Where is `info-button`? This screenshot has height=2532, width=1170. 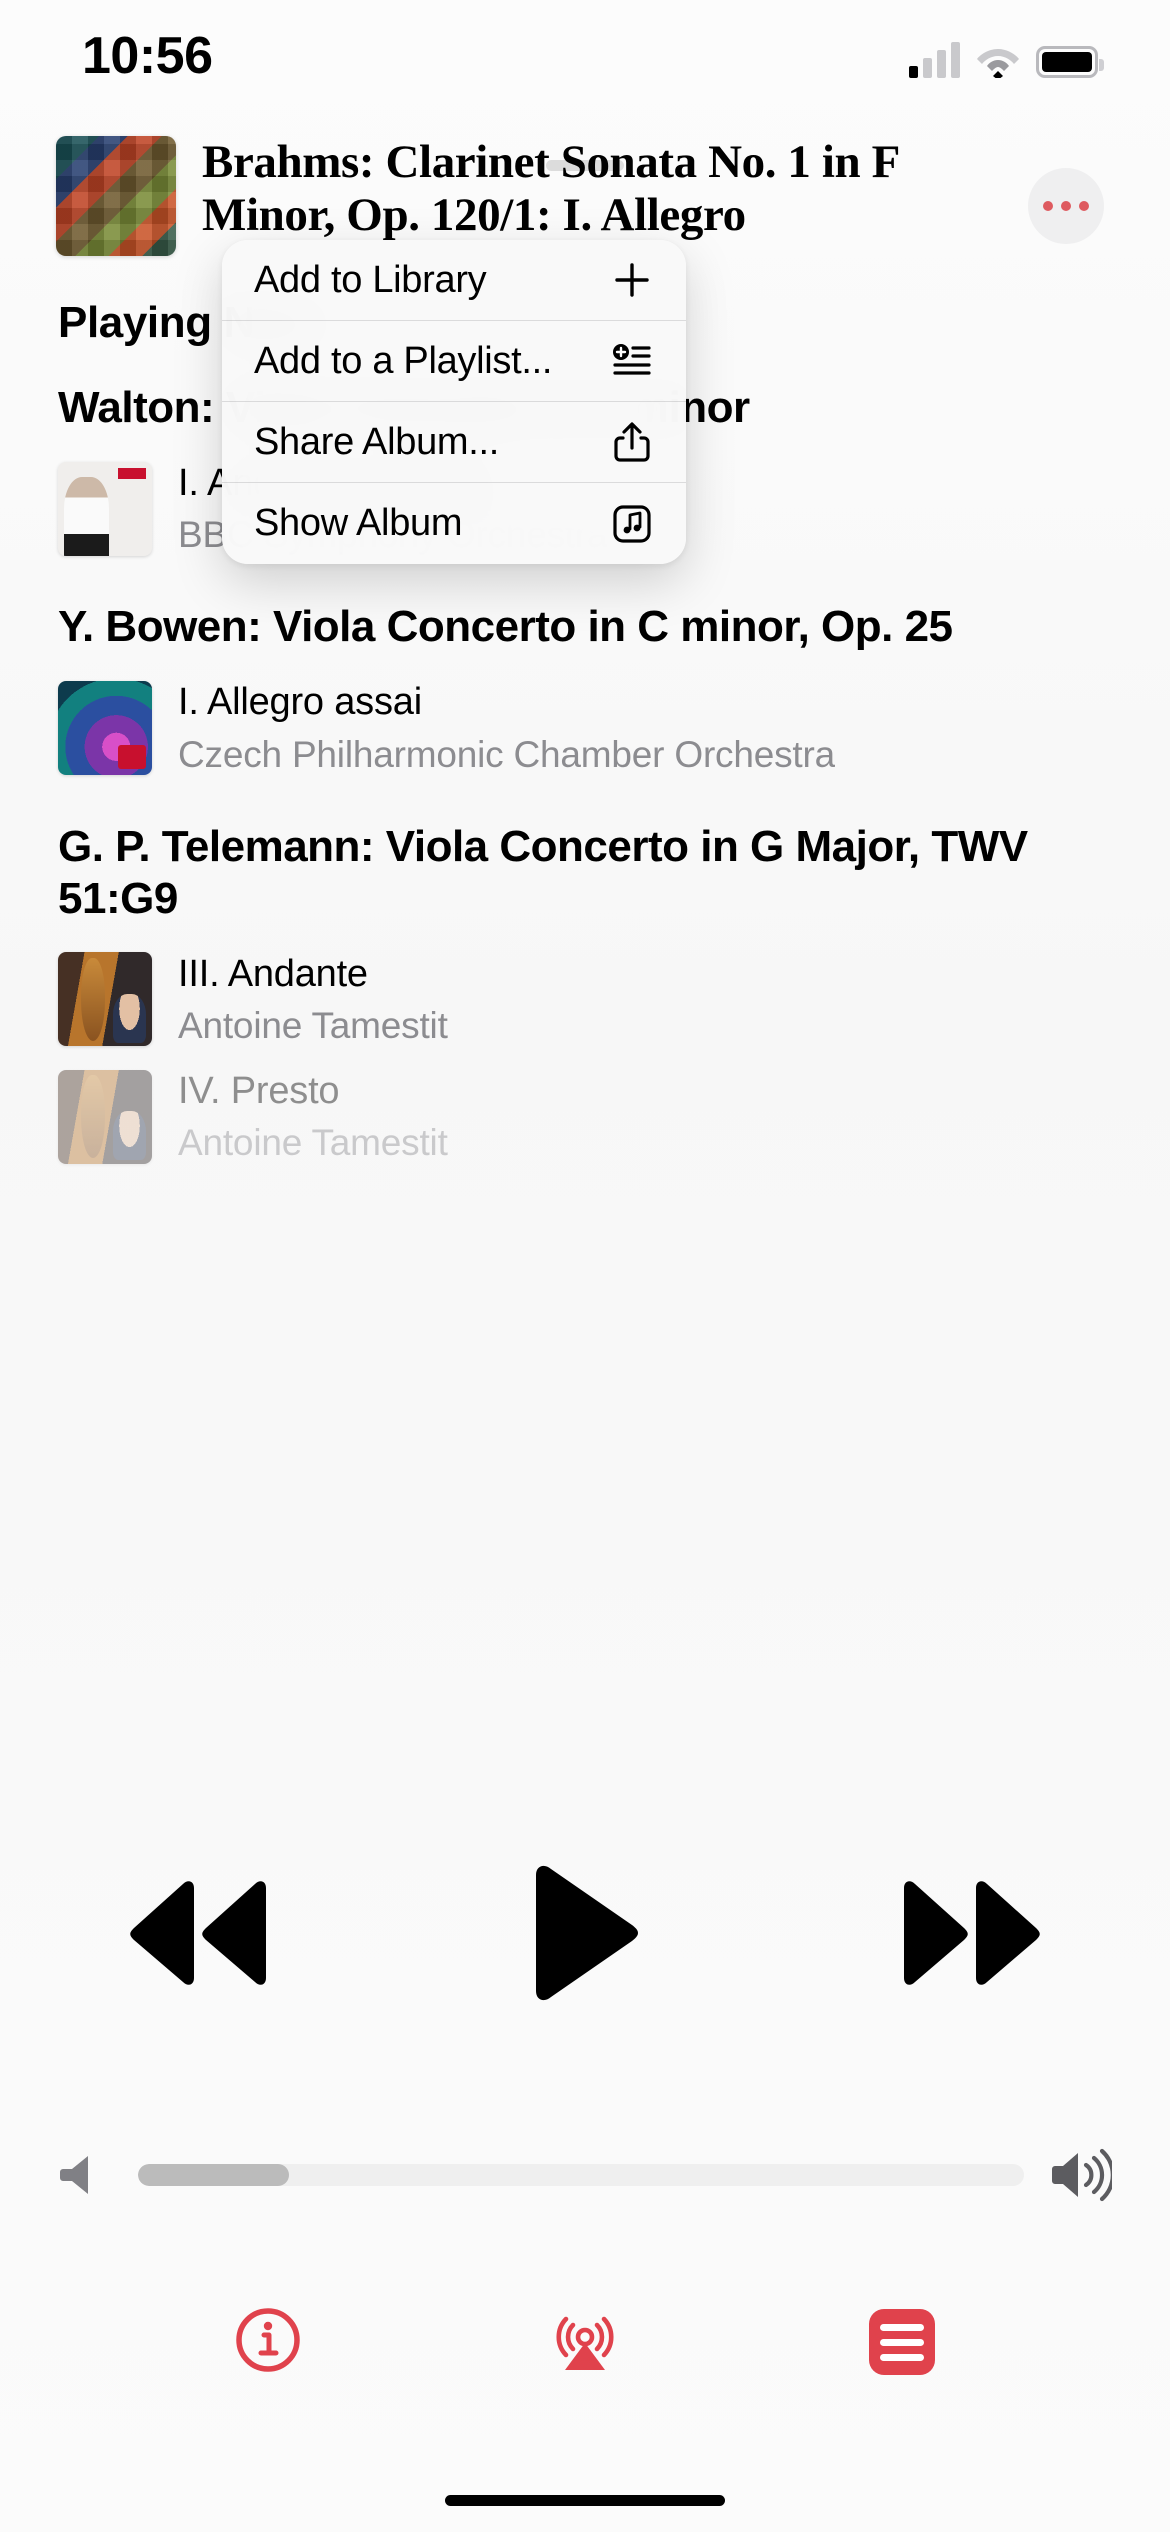 info-button is located at coordinates (268, 2342).